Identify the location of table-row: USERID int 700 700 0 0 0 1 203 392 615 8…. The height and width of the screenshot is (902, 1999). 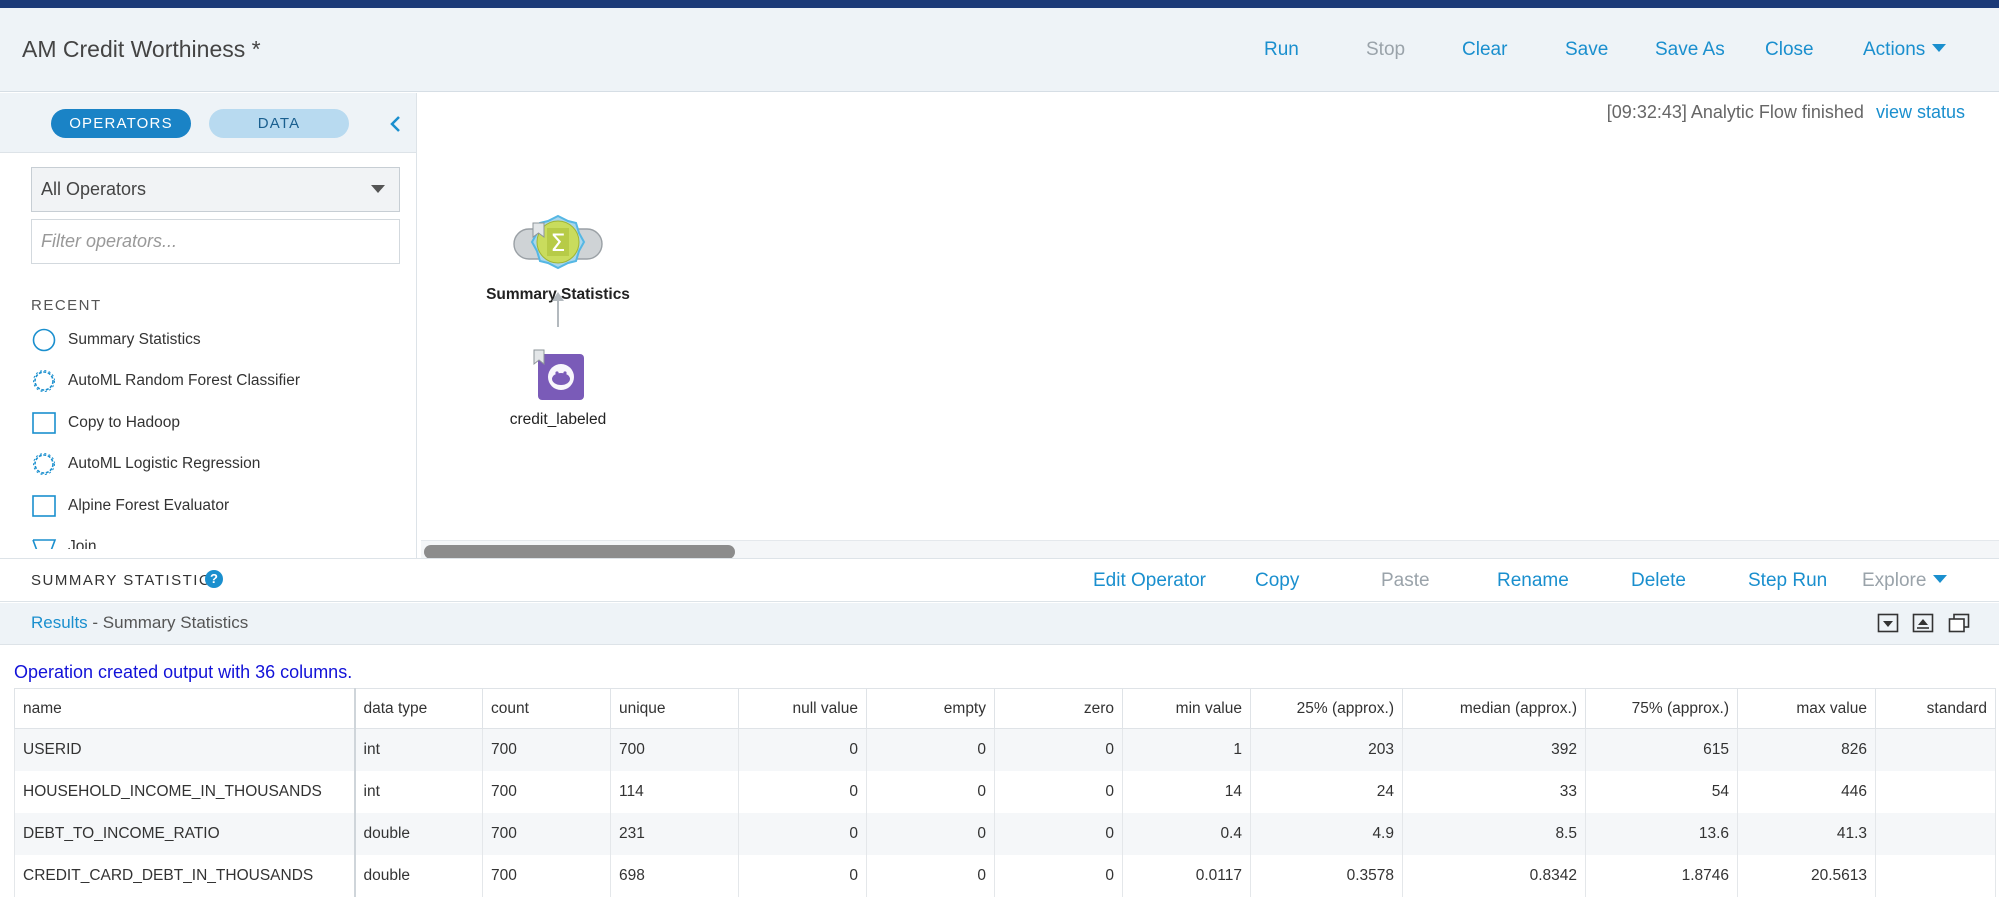
(1005, 749).